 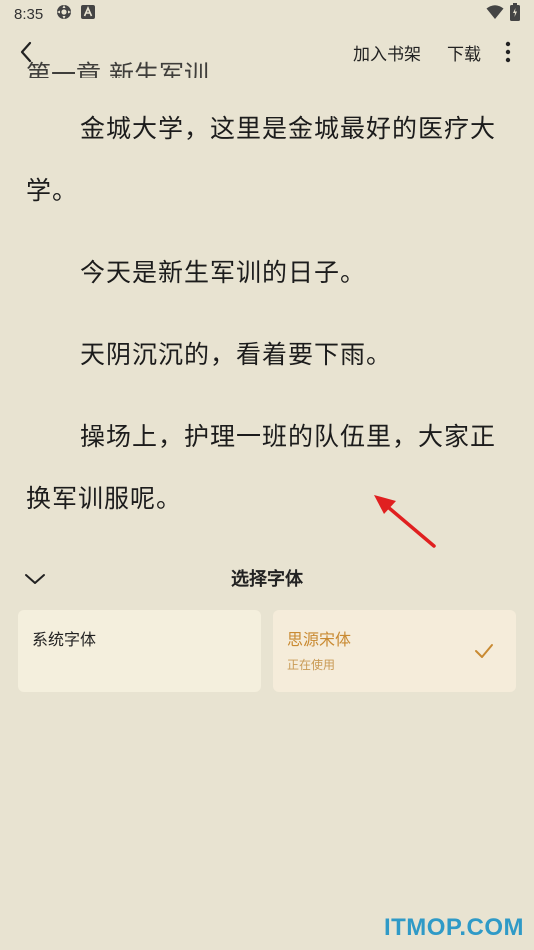 What do you see at coordinates (117, 69) in the screenshot?
I see `partial-text-line: 第一章 新生军训` at bounding box center [117, 69].